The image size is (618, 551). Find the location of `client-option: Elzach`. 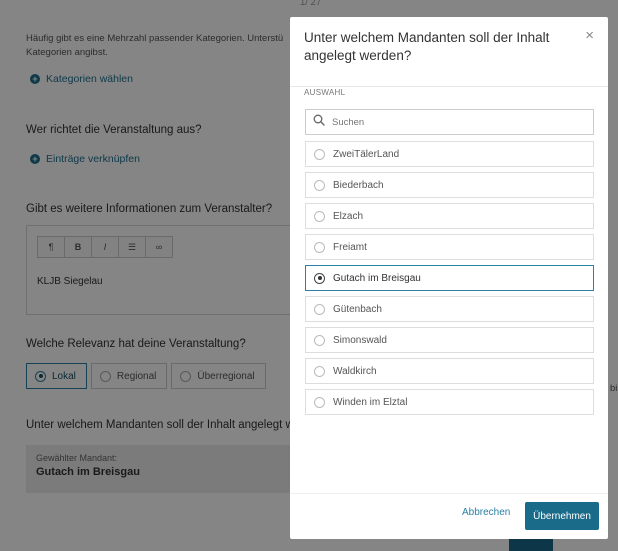

client-option: Elzach is located at coordinates (449, 216).